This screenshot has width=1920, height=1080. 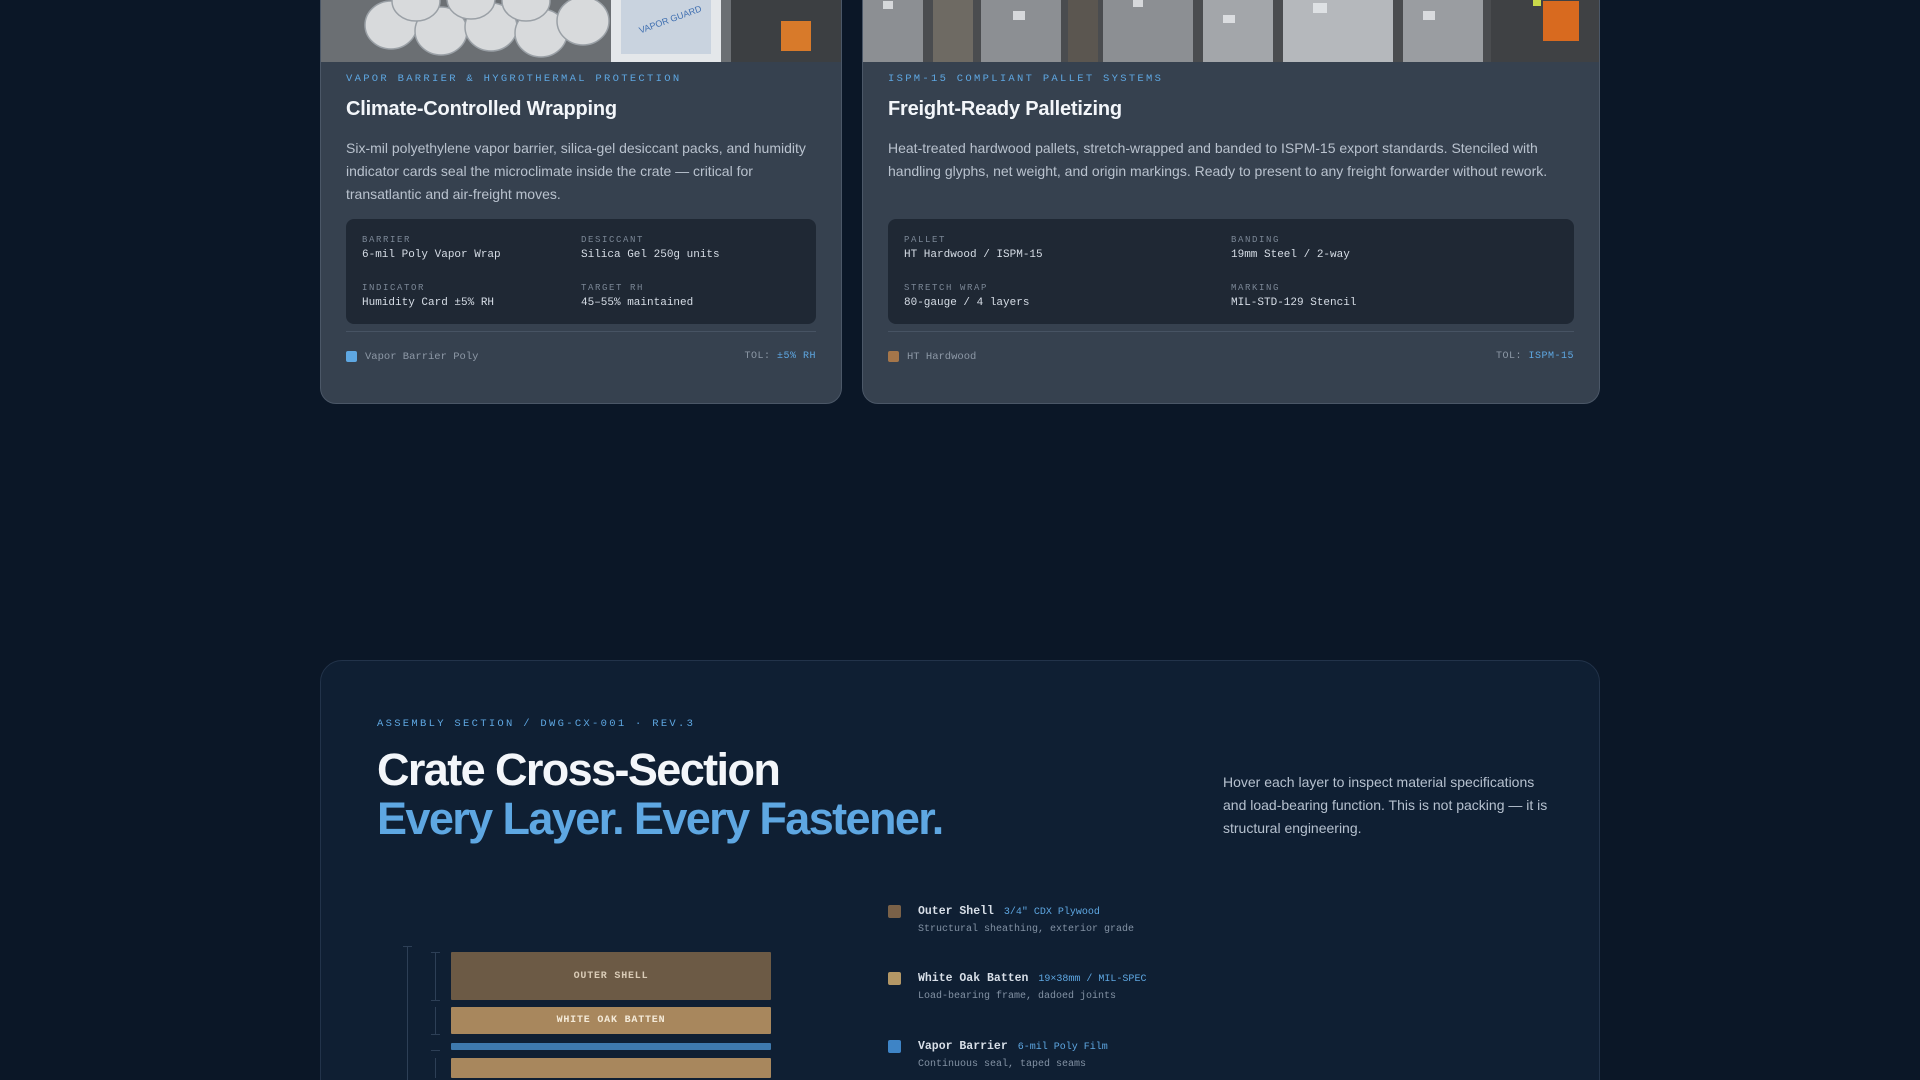 What do you see at coordinates (514, 79) in the screenshot?
I see `card-eyebrow: VAPOR BARRIER & HYGROTHERMAL PROTECTION` at bounding box center [514, 79].